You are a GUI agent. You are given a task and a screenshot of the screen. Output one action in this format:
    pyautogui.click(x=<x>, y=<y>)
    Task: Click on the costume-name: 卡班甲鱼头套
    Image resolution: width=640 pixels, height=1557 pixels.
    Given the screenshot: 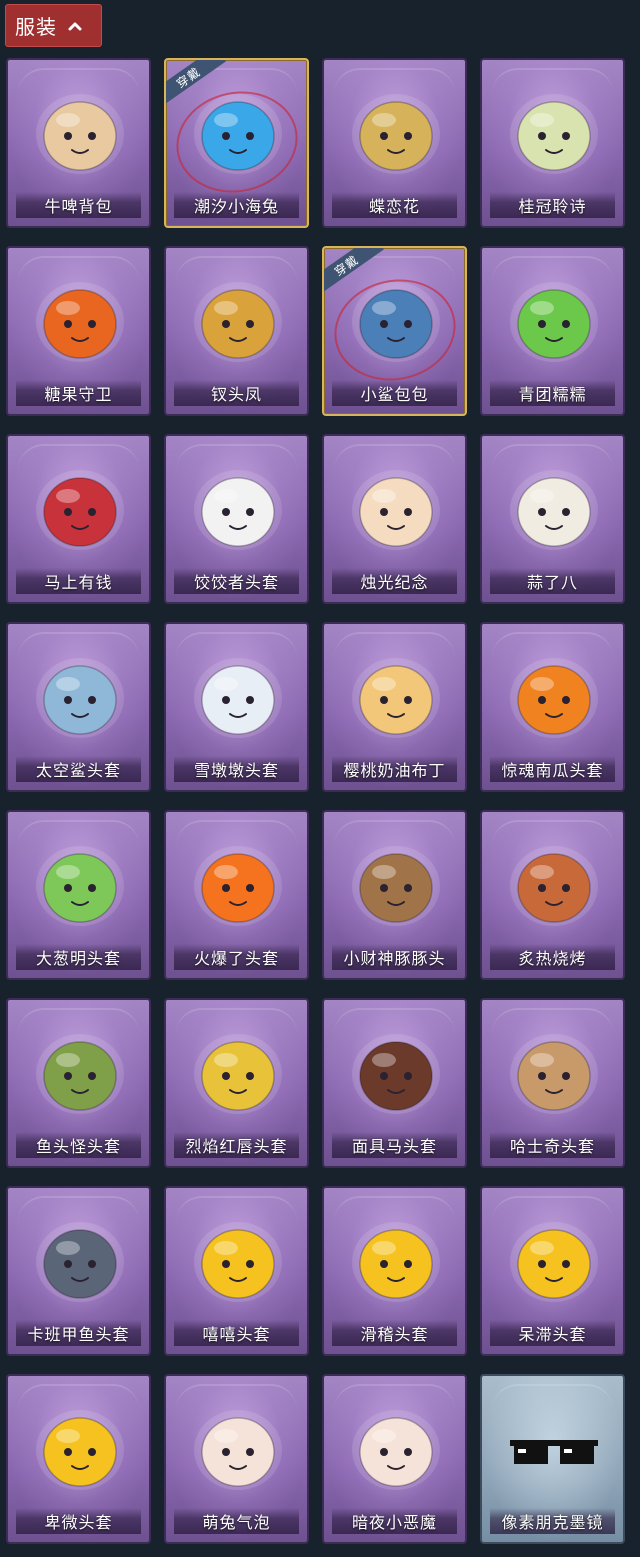 What is the action you would take?
    pyautogui.click(x=78, y=1334)
    